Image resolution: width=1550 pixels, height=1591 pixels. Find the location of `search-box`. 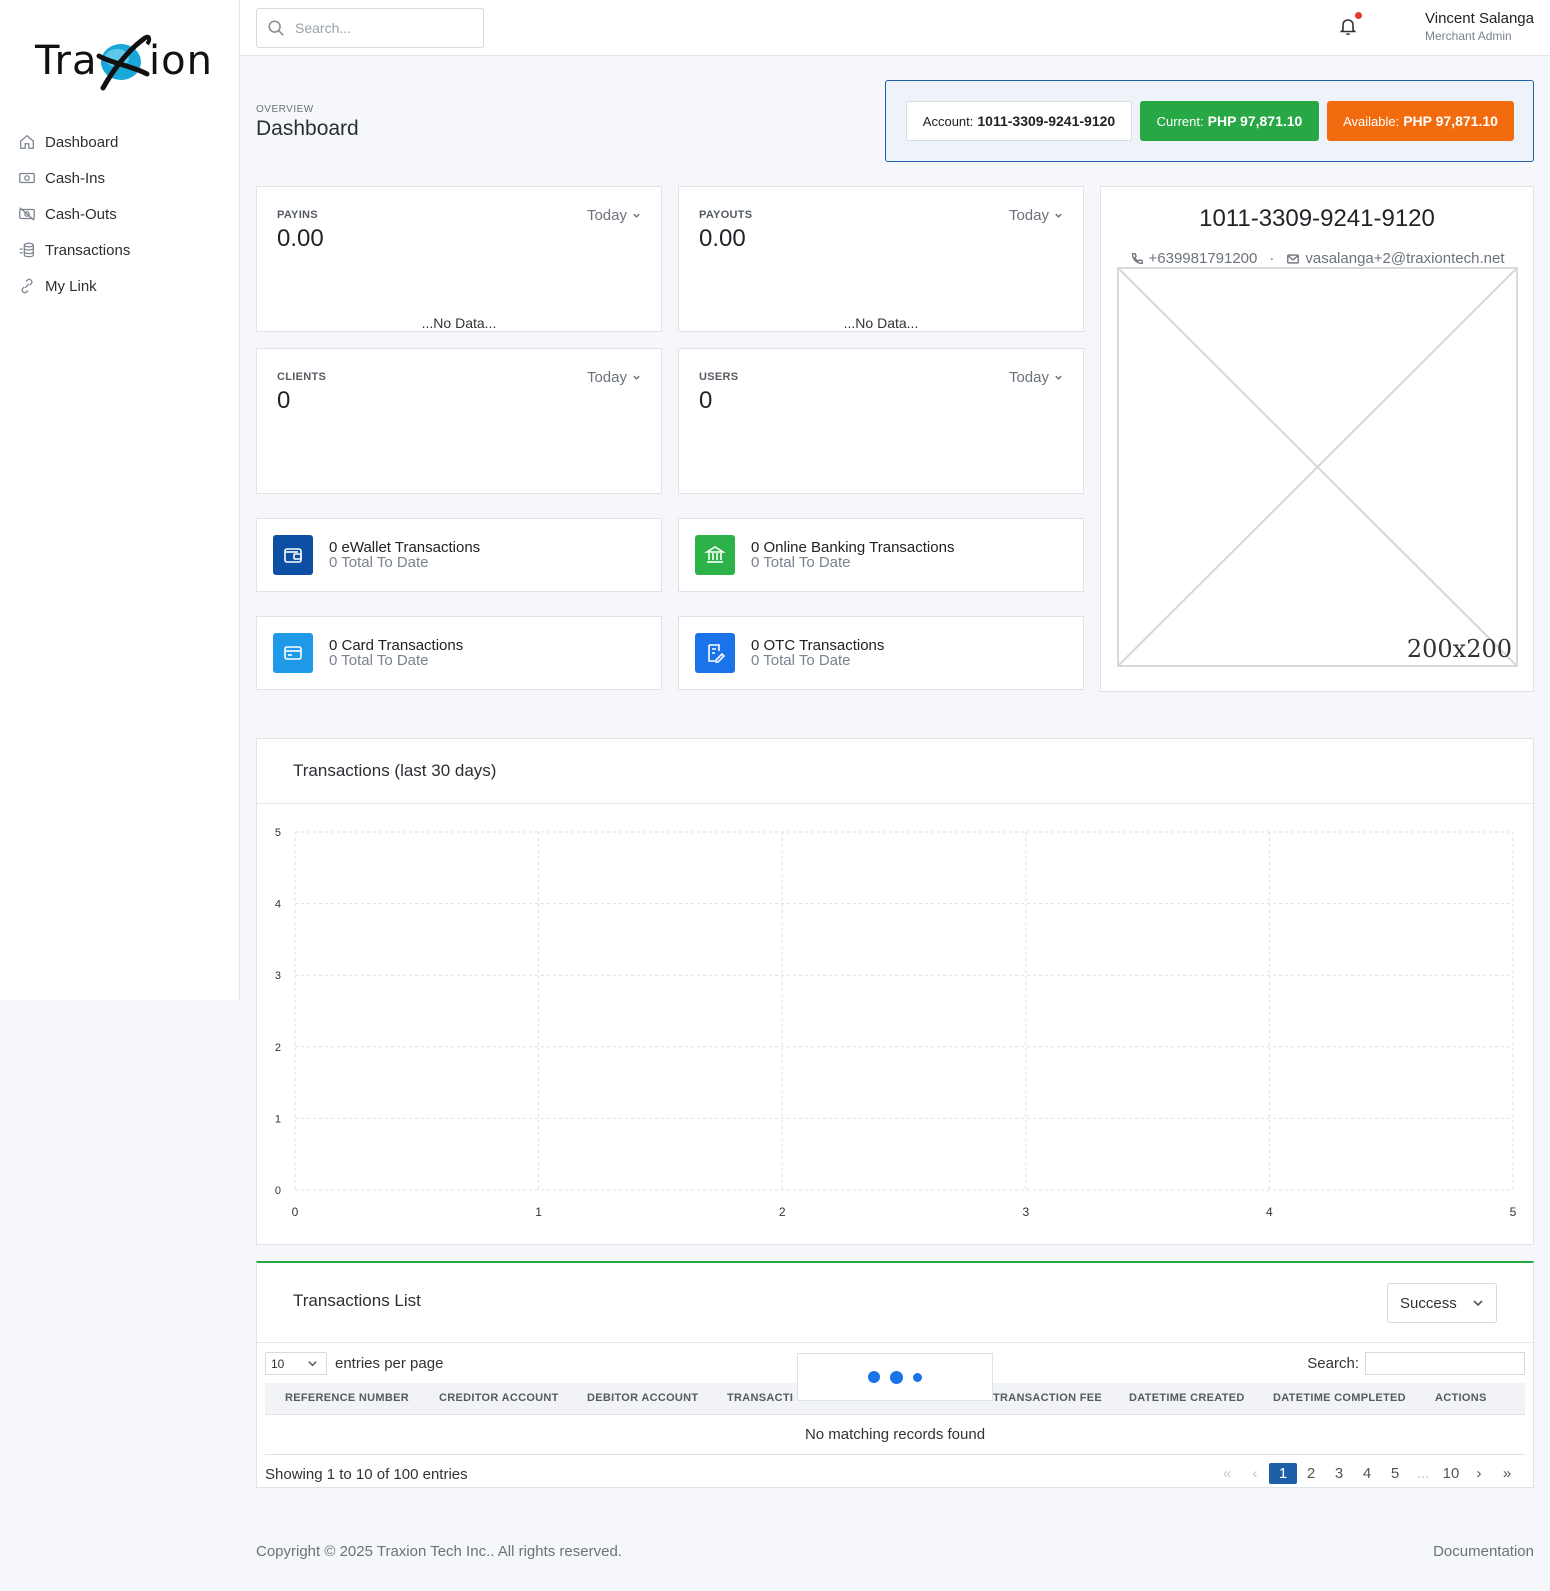

search-box is located at coordinates (370, 28).